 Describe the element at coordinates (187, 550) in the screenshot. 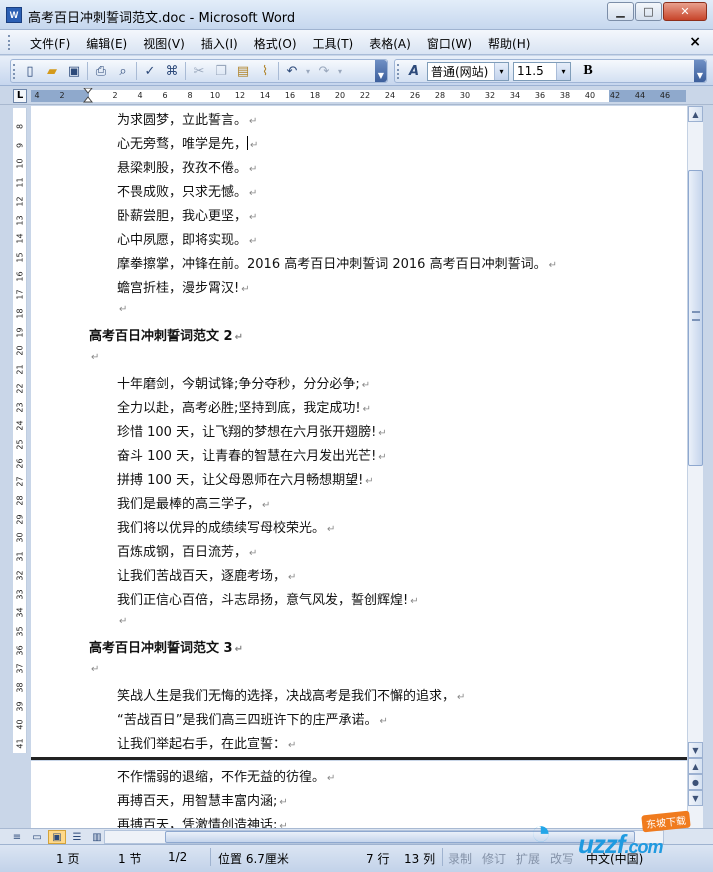

I see `document-paragraph: 百炼成钢，百日流芳， ↵` at that location.